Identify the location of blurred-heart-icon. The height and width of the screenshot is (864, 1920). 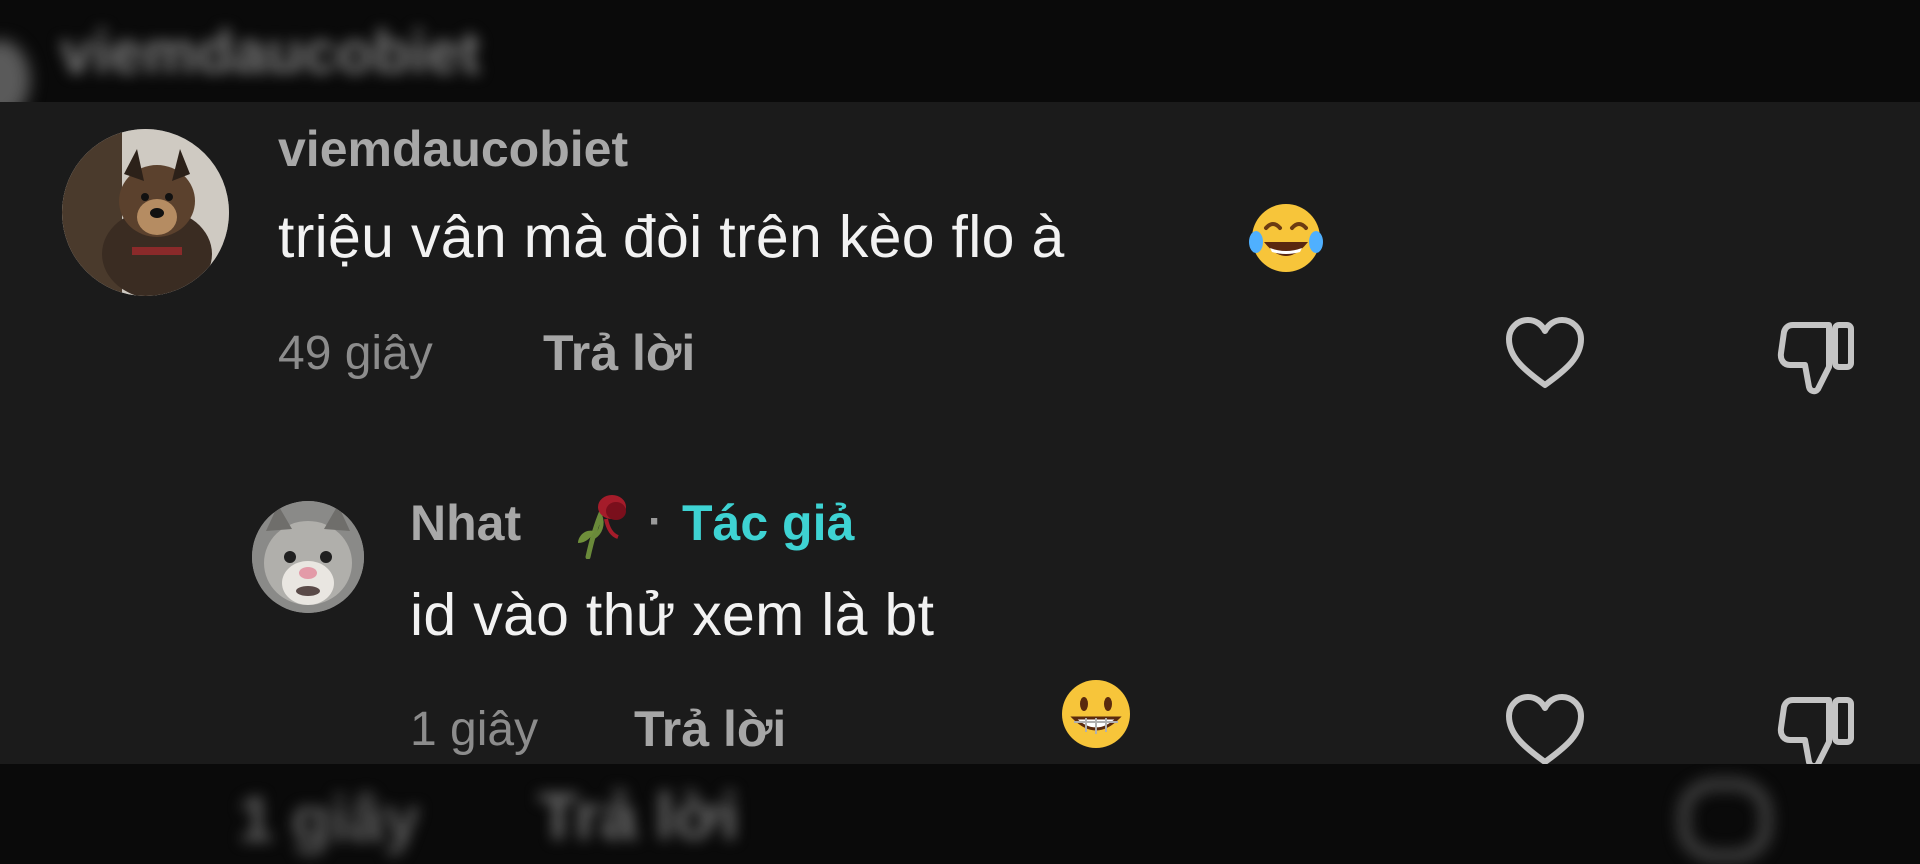
(1725, 820).